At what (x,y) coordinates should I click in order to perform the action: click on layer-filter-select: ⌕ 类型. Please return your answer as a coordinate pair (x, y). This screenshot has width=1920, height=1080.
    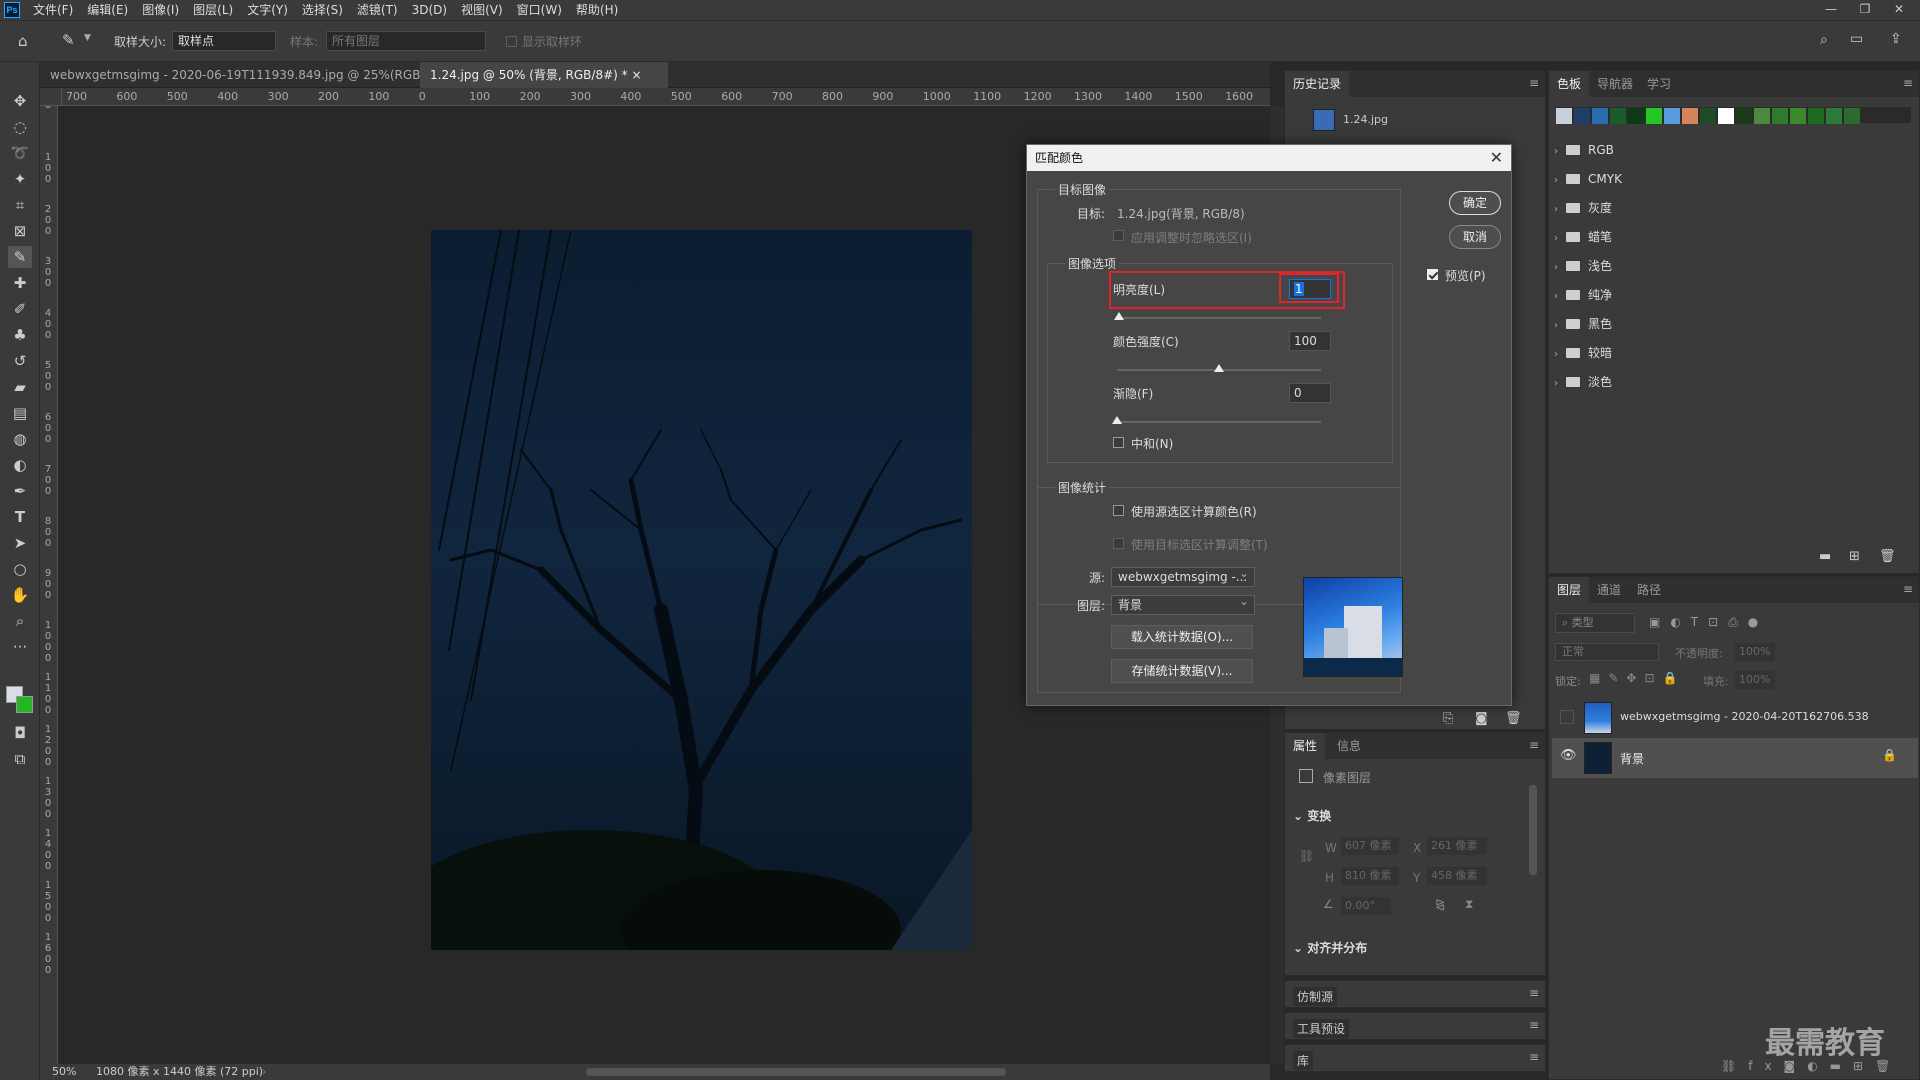
    Looking at the image, I should click on (1595, 623).